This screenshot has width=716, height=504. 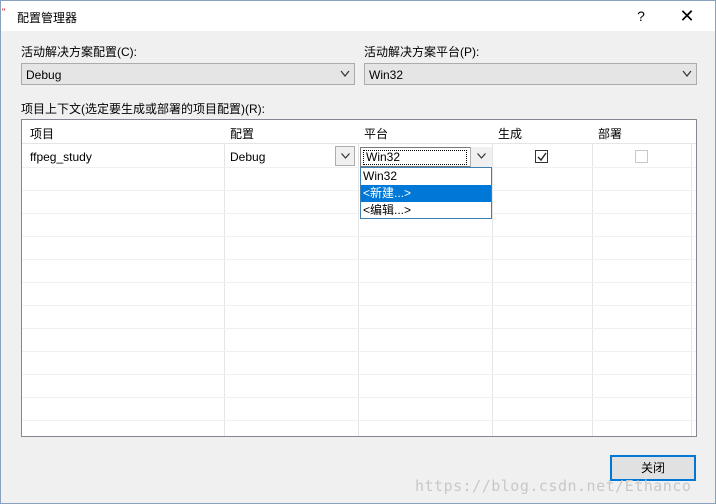 What do you see at coordinates (415, 157) in the screenshot?
I see `platform-cell-value: Win32` at bounding box center [415, 157].